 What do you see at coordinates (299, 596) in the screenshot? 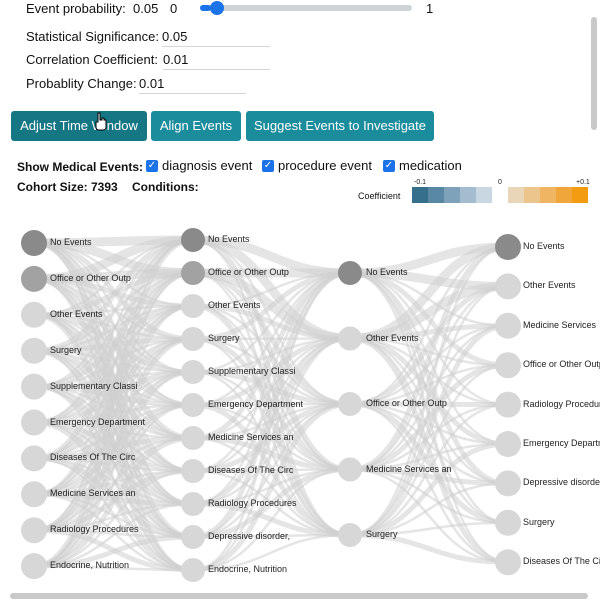
I see `horizontal-scrollbar` at bounding box center [299, 596].